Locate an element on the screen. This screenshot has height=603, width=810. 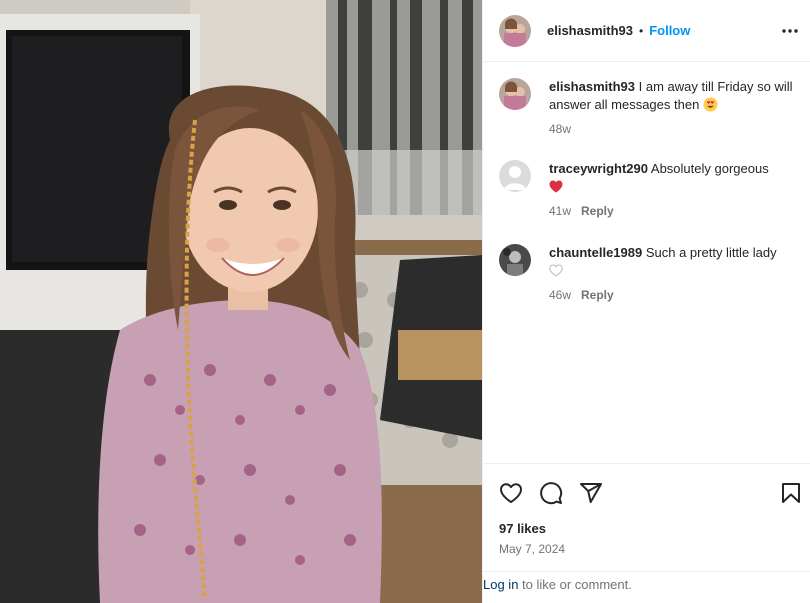
comment-bubble-icon is located at coordinates (551, 493).